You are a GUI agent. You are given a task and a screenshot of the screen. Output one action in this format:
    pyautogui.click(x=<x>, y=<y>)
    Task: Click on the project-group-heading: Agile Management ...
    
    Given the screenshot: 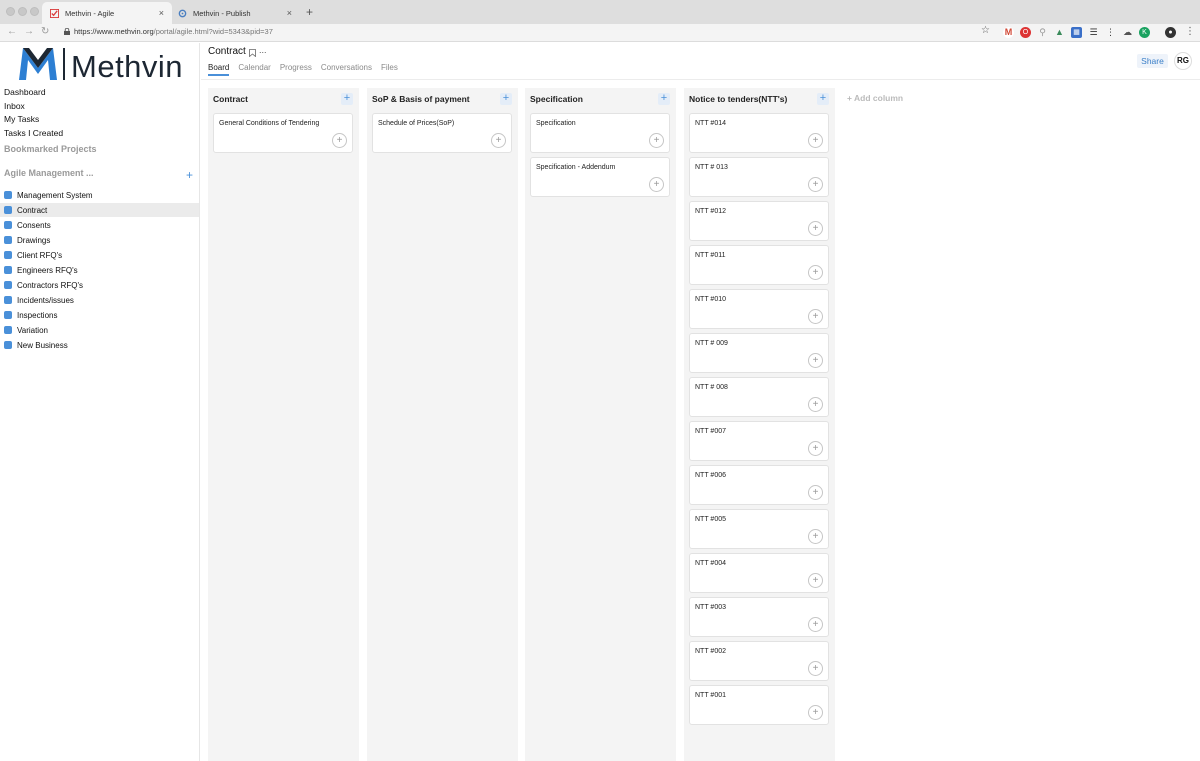 What is the action you would take?
    pyautogui.click(x=49, y=173)
    